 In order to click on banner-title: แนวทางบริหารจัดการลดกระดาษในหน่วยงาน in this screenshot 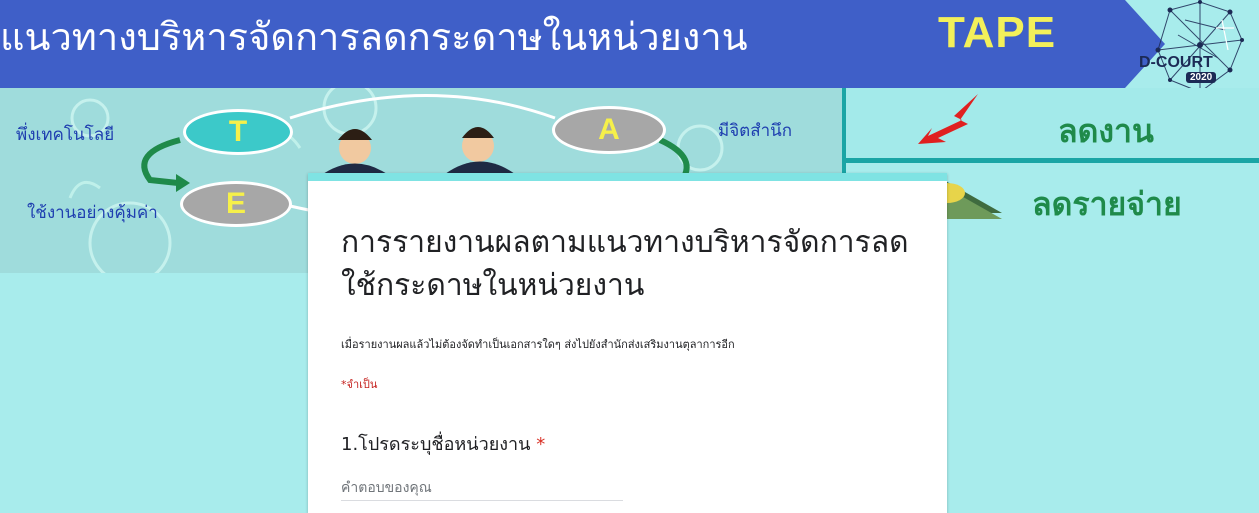, I will do `click(374, 37)`.